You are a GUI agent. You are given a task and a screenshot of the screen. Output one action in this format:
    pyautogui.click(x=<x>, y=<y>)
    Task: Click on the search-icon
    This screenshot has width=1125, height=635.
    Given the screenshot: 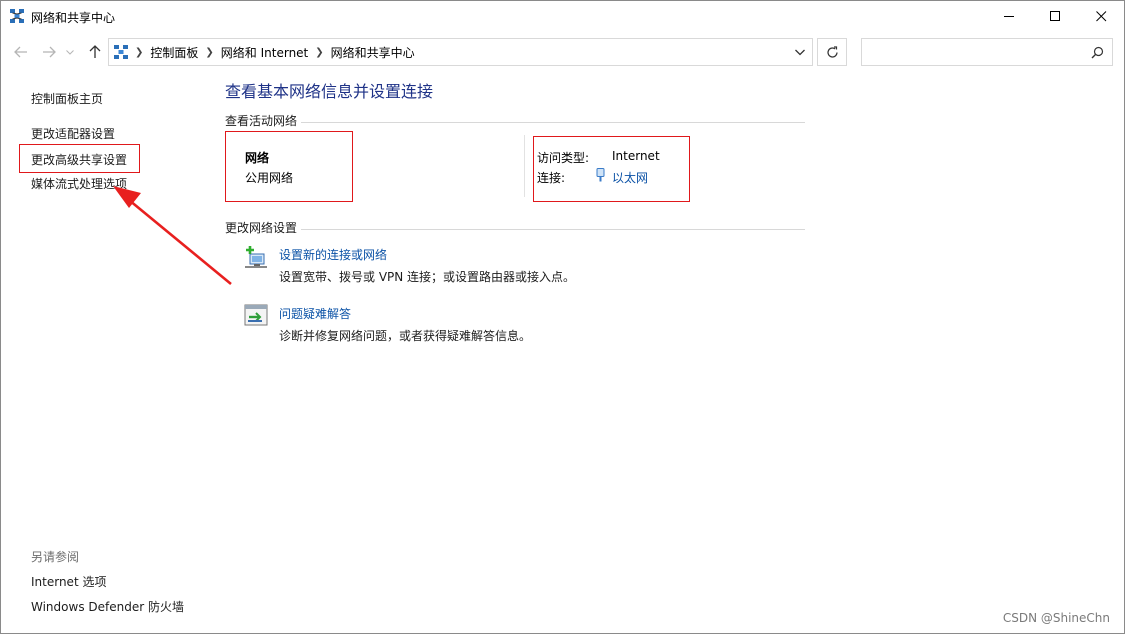 What is the action you would take?
    pyautogui.click(x=1097, y=52)
    